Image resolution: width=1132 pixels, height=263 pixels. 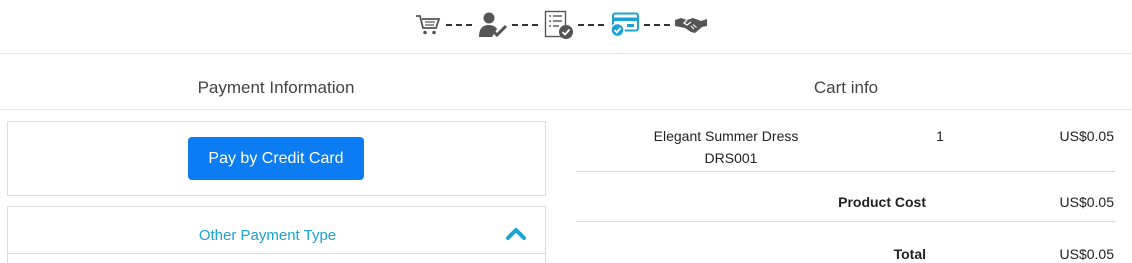 I want to click on user-check-icon, so click(x=493, y=25).